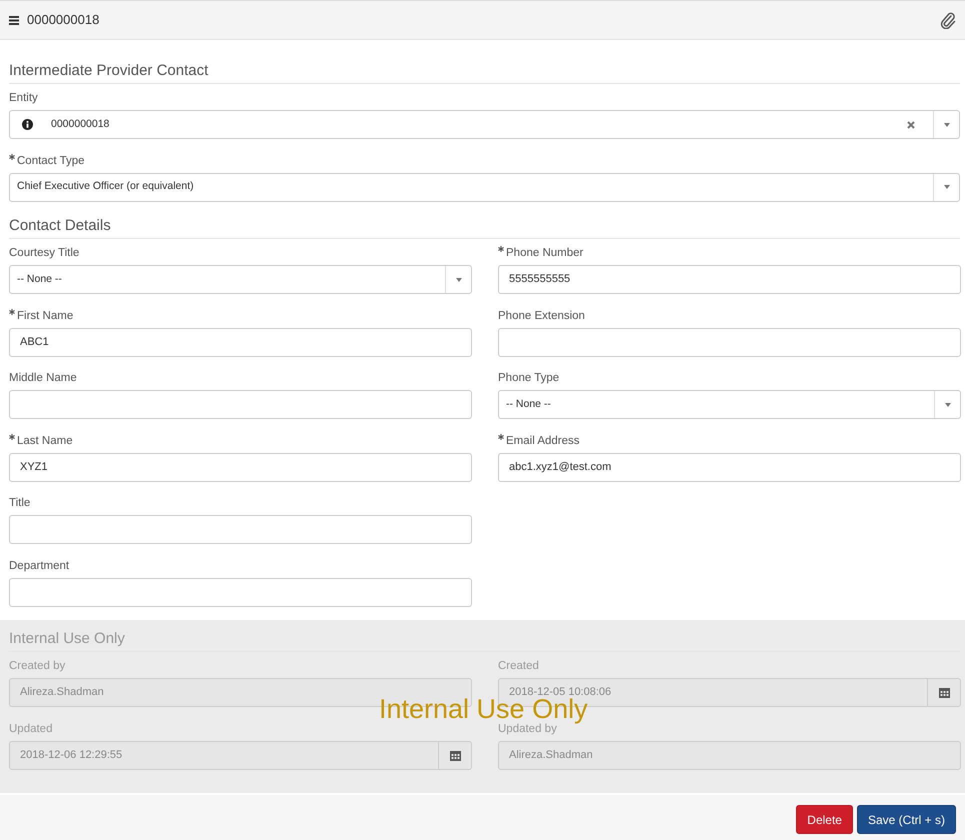 This screenshot has height=840, width=965. Describe the element at coordinates (729, 279) in the screenshot. I see `input-field: 5555555555` at that location.